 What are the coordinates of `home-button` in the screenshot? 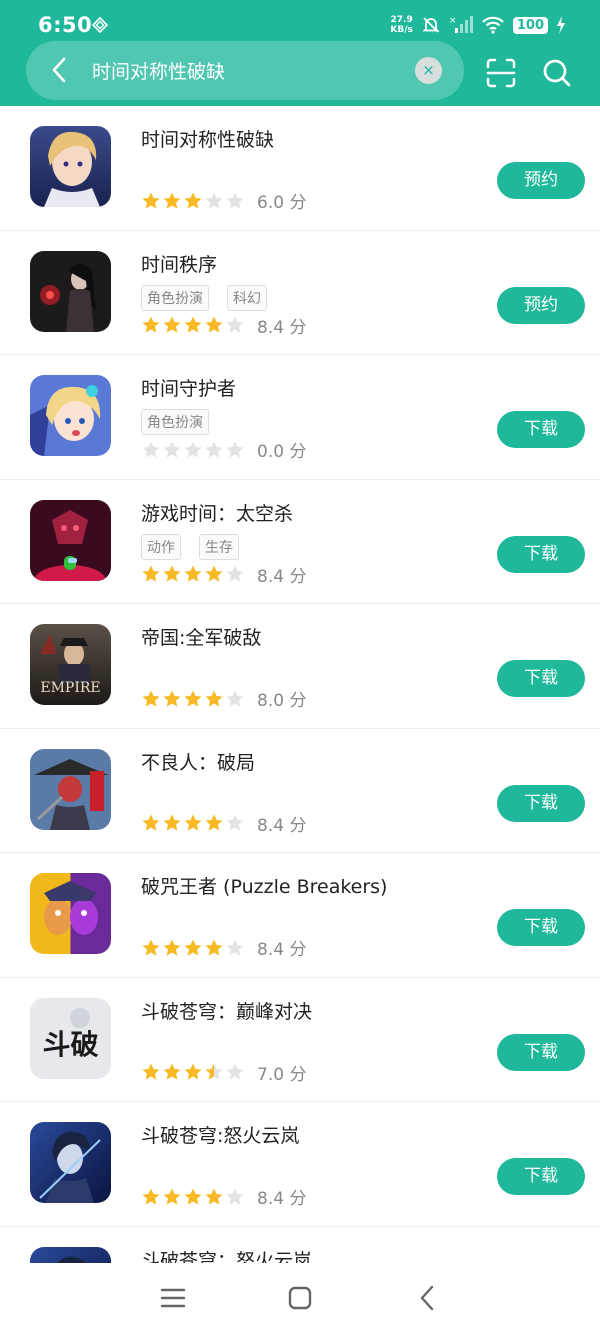 It's located at (300, 1298).